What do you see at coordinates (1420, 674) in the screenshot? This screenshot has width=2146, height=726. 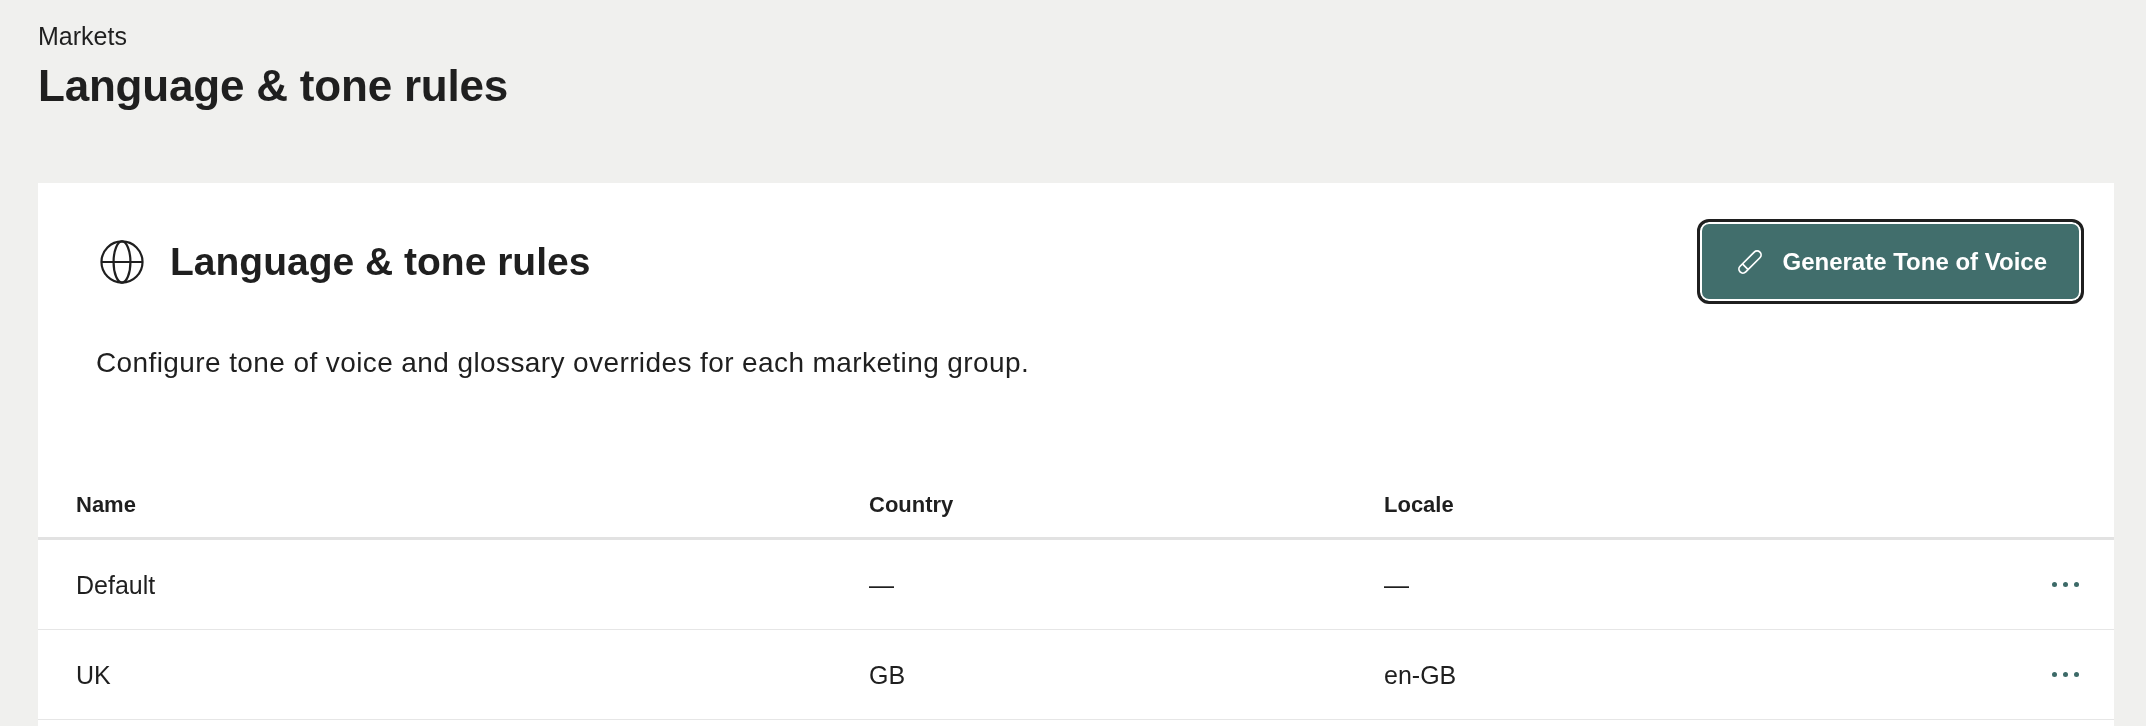 I see `table-cell: en-GB` at bounding box center [1420, 674].